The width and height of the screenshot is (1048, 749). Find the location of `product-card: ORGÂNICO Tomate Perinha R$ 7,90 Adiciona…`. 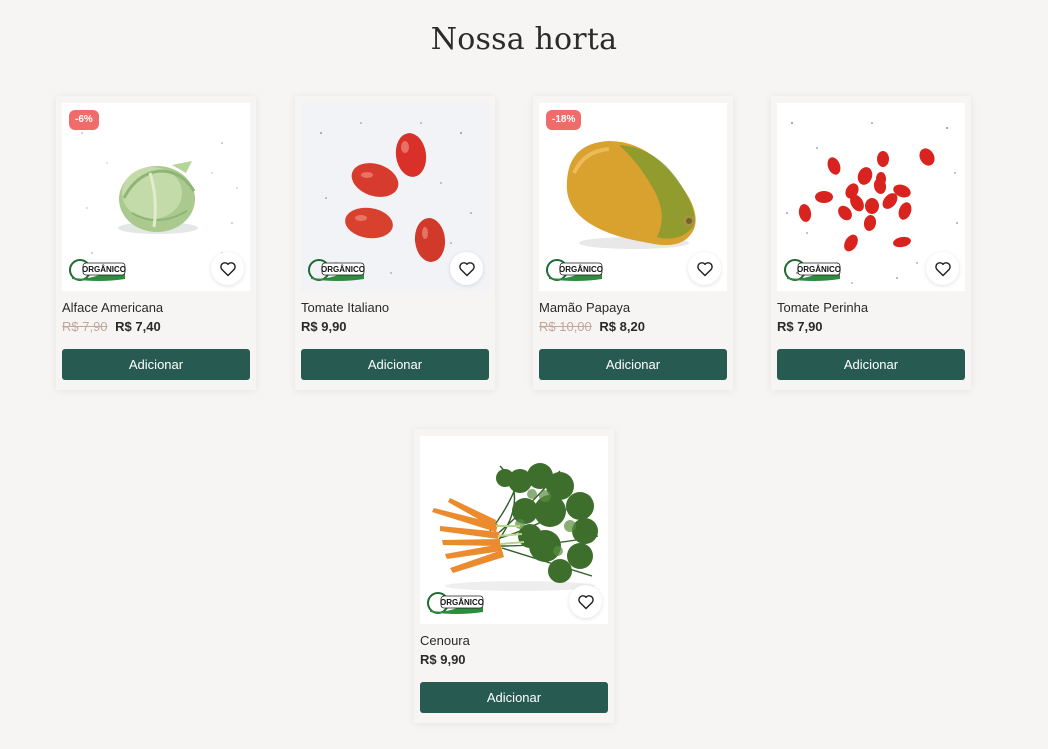

product-card: ORGÂNICO Tomate Perinha R$ 7,90 Adiciona… is located at coordinates (871, 243).